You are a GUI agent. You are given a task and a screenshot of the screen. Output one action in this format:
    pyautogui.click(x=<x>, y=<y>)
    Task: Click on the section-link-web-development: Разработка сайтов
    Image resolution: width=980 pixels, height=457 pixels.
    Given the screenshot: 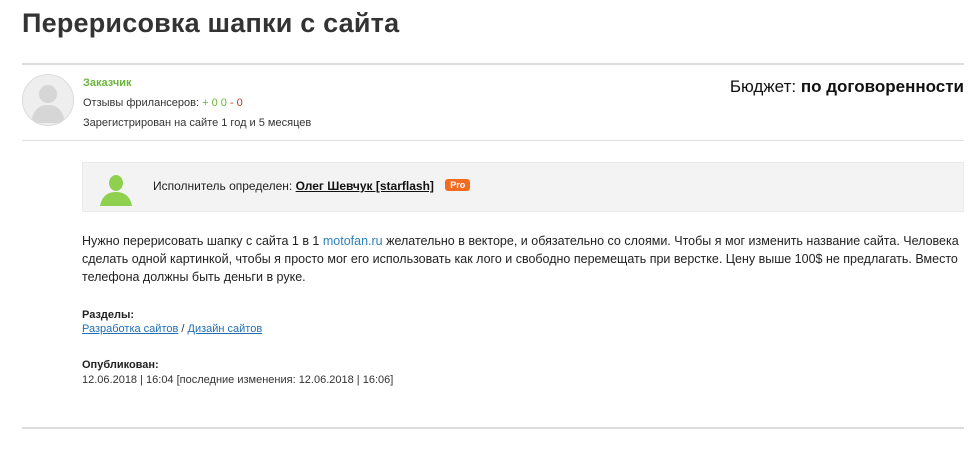 What is the action you would take?
    pyautogui.click(x=130, y=329)
    